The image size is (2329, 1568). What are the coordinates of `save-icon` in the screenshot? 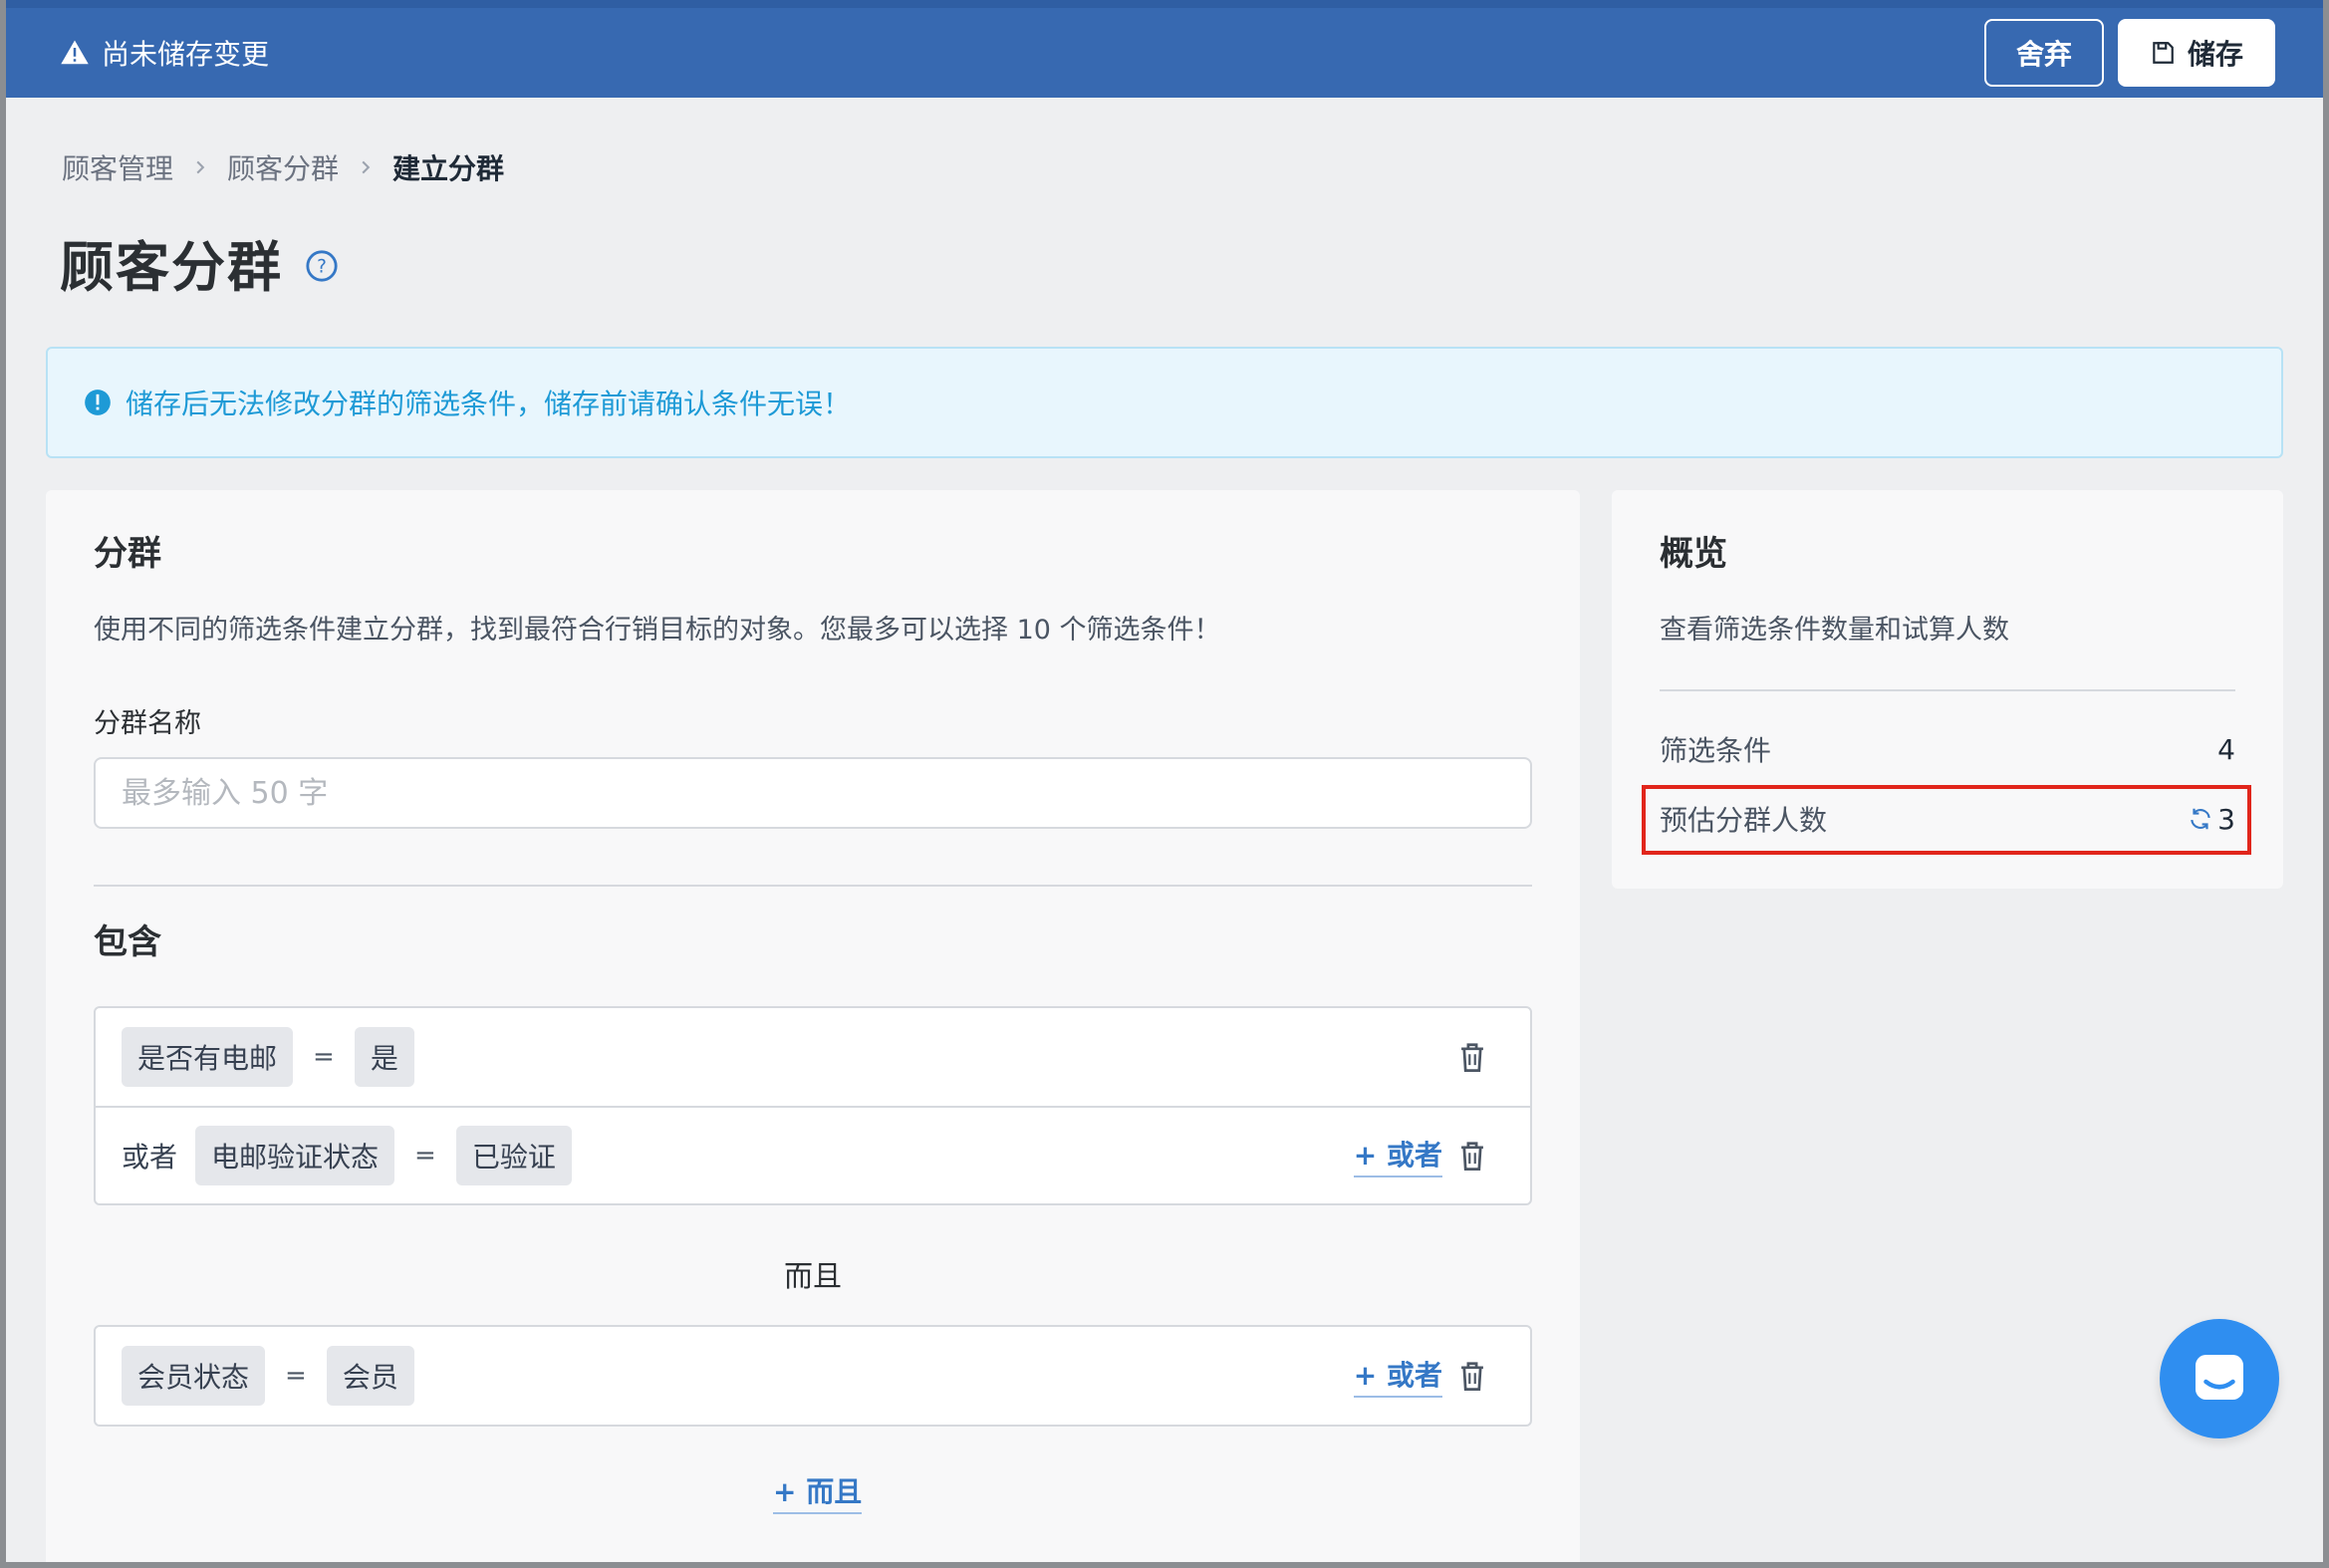 It's located at (2163, 53).